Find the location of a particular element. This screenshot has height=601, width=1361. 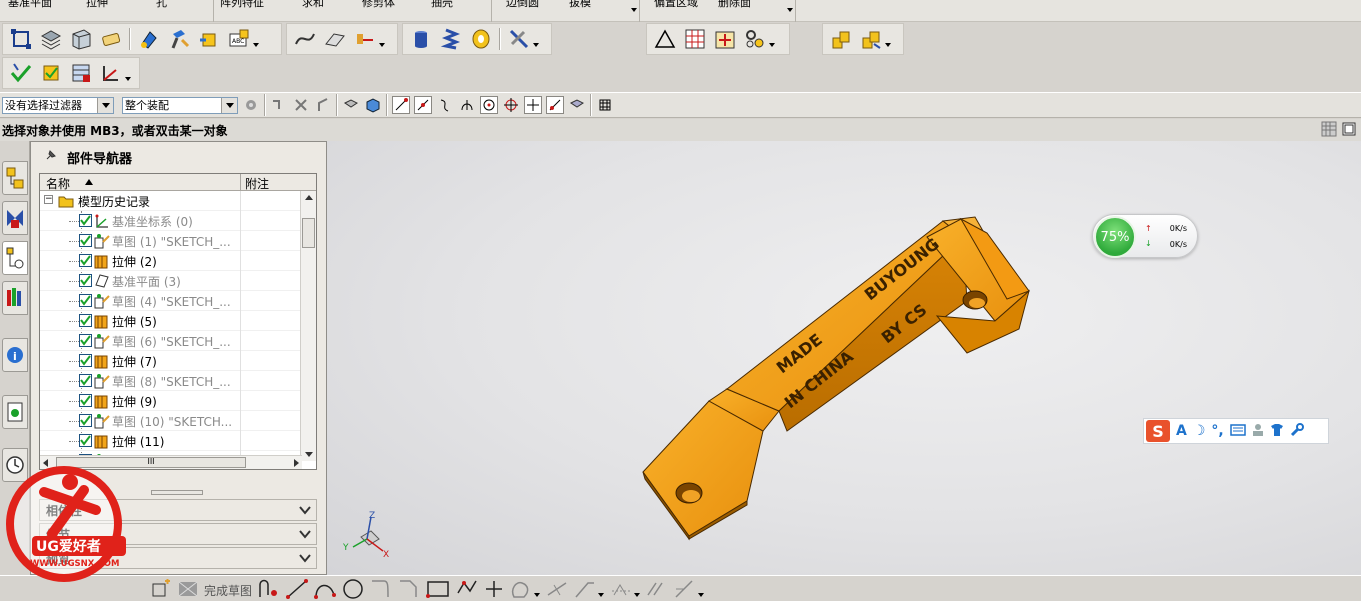

coins-stack-icon is located at coordinates (841, 39).